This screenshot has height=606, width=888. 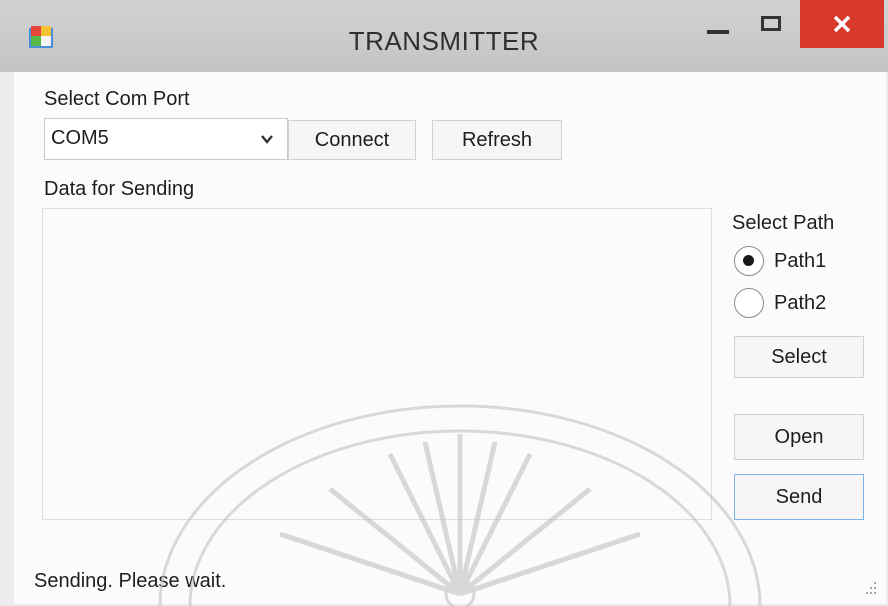 I want to click on path2-label: Path2, so click(x=800, y=303).